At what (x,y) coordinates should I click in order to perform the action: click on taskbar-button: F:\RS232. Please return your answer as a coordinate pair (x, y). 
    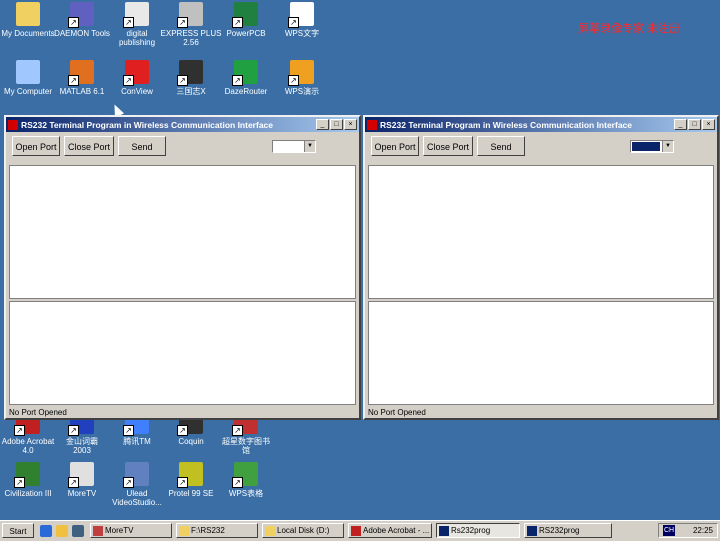
    Looking at the image, I should click on (217, 530).